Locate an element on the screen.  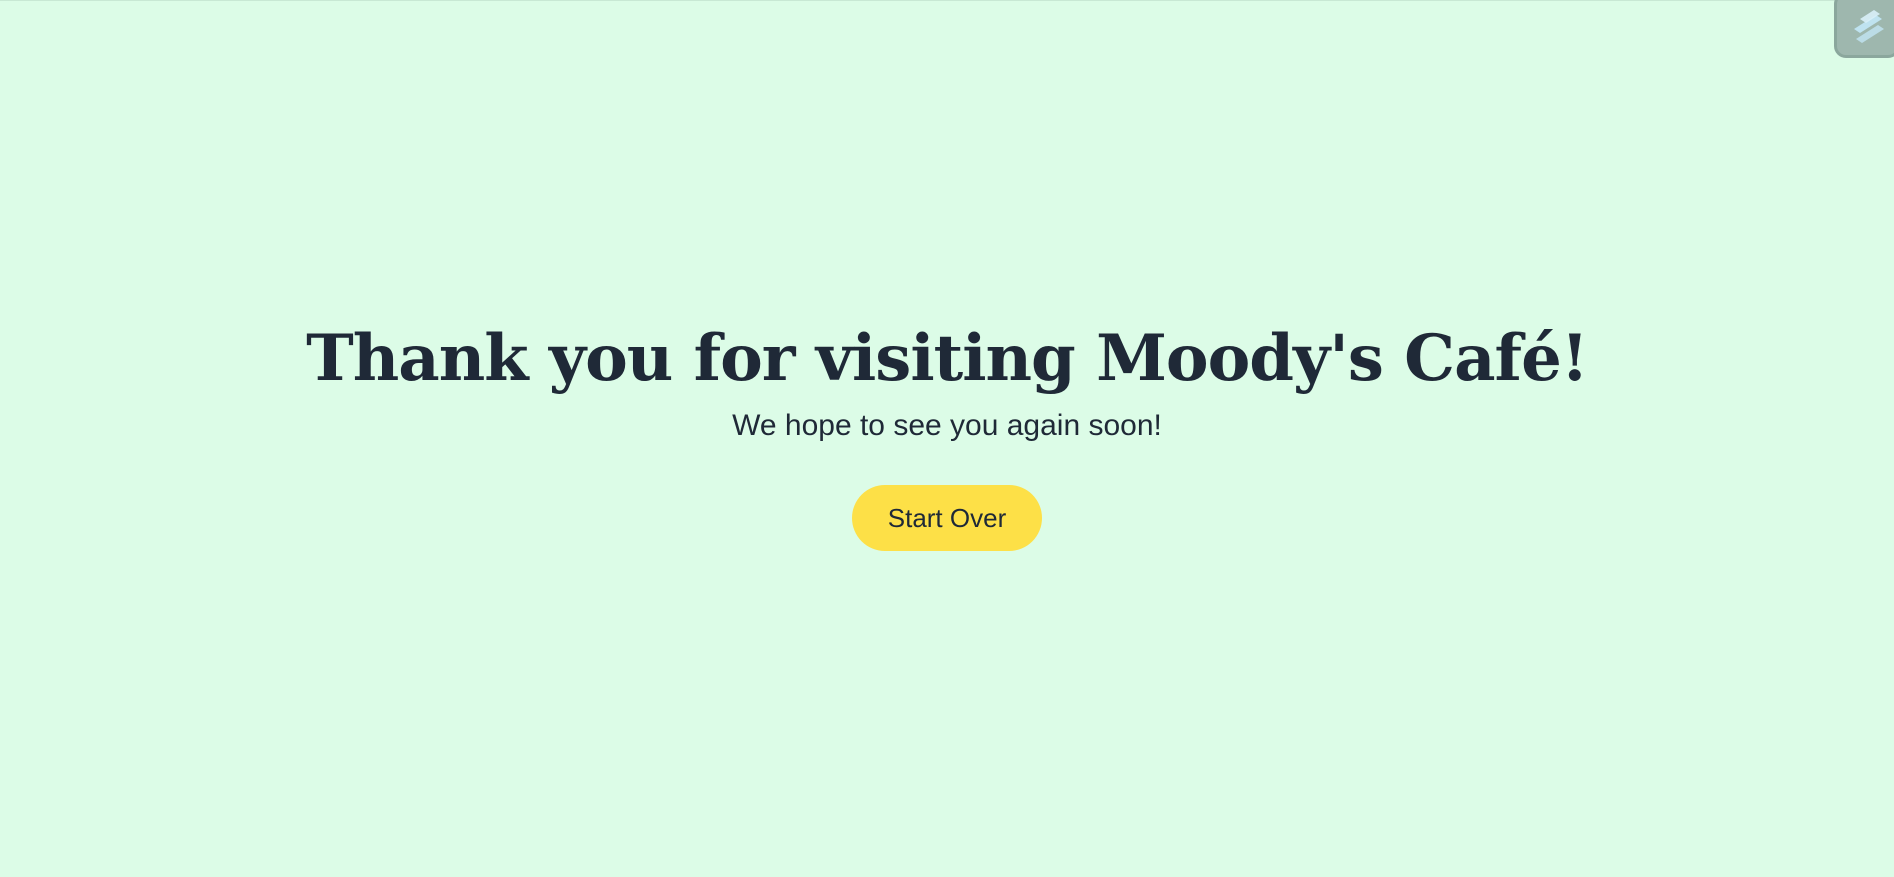
start-over-button: Start Over is located at coordinates (947, 518).